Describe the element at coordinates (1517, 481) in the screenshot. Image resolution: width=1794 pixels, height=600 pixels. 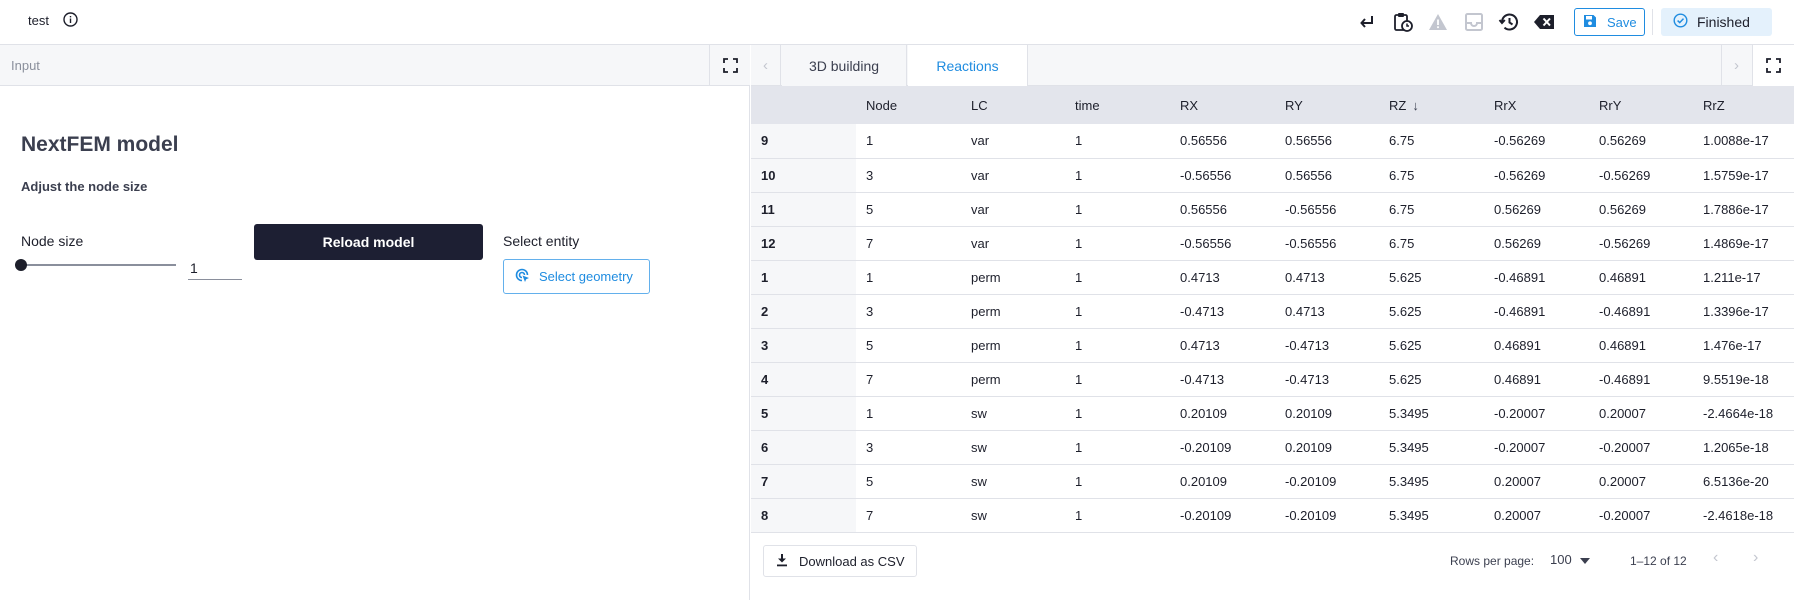
I see `table-cell: 0.20007` at that location.